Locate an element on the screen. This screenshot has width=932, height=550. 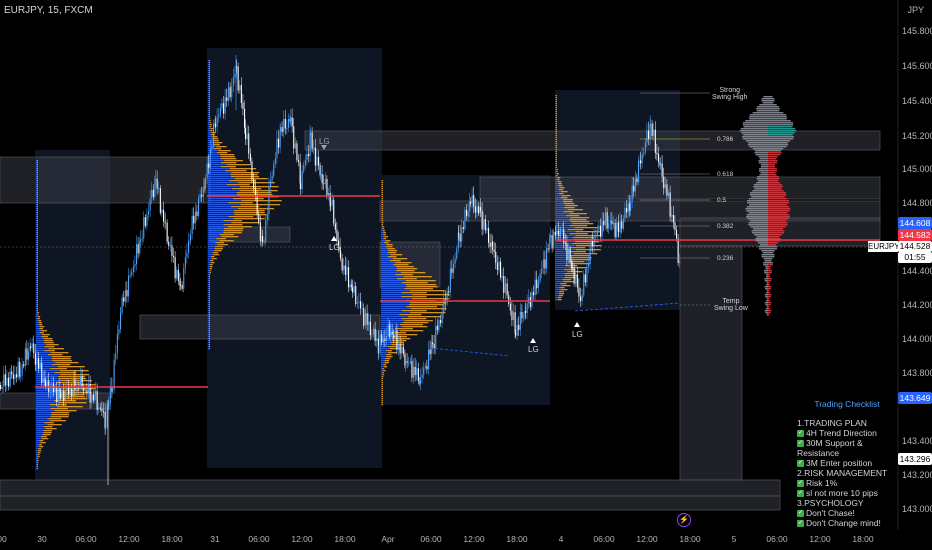
time-tick: 5 is located at coordinates (734, 539).